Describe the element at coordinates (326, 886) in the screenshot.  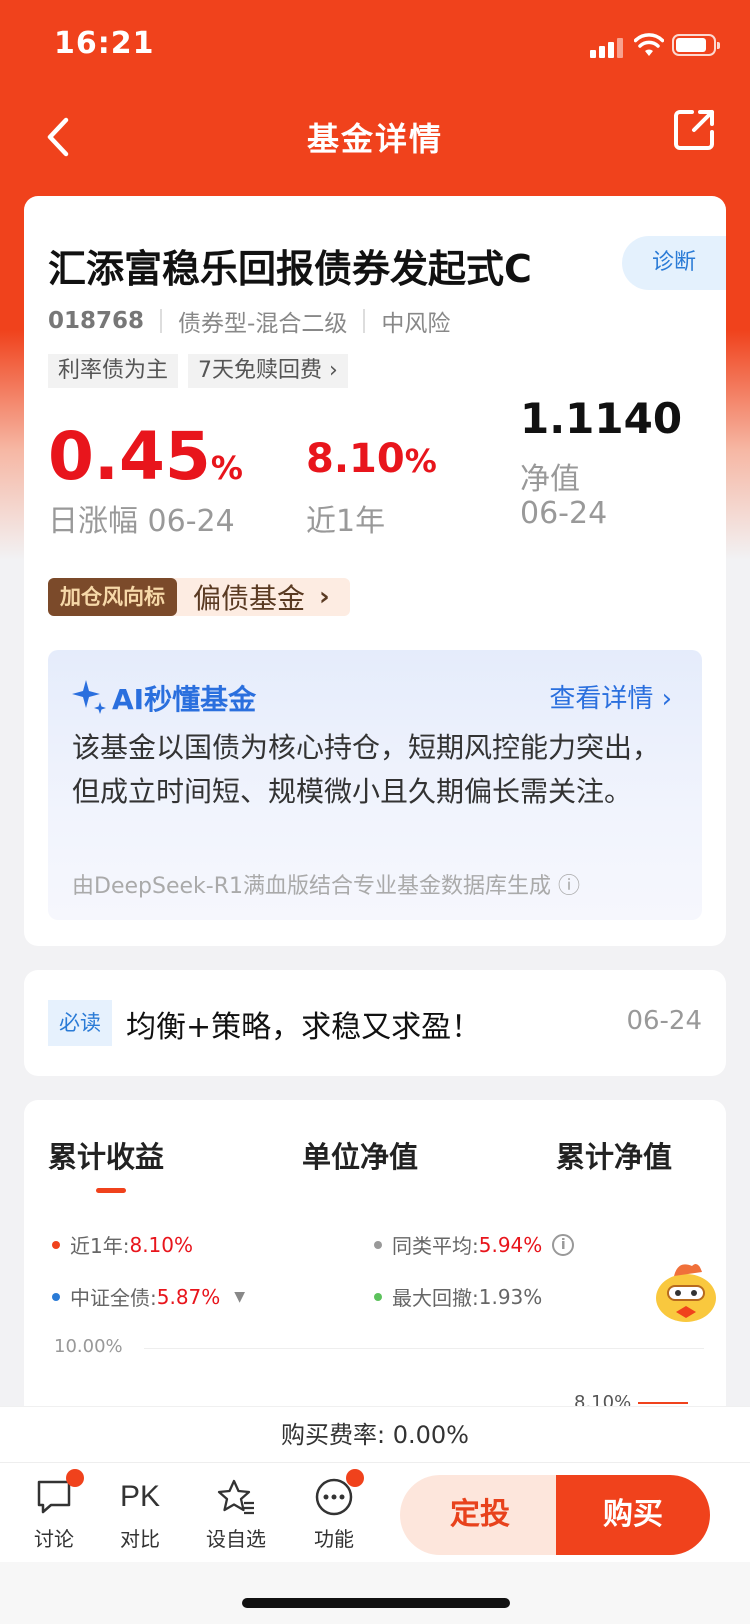
I see `ai-footnote: 由DeepSeek-R1满血版结合专业基金数据库生成 ⓘ` at that location.